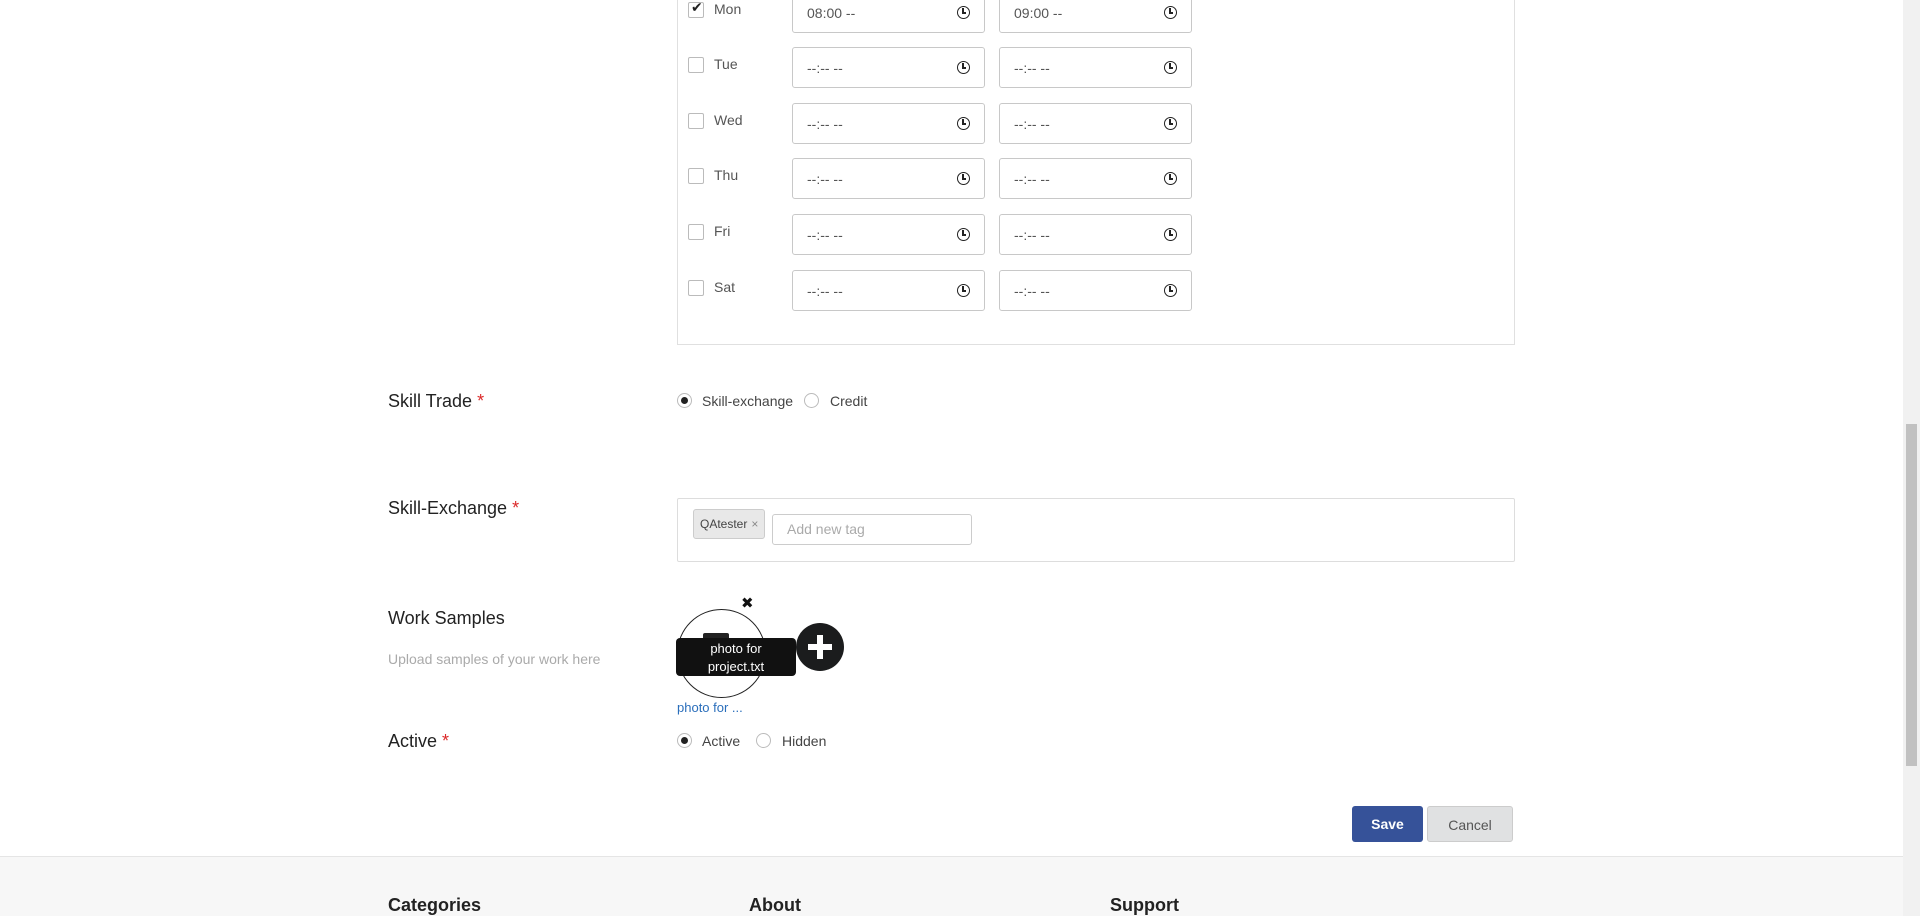  Describe the element at coordinates (435, 905) in the screenshot. I see `footer-heading-categories: Categories` at that location.